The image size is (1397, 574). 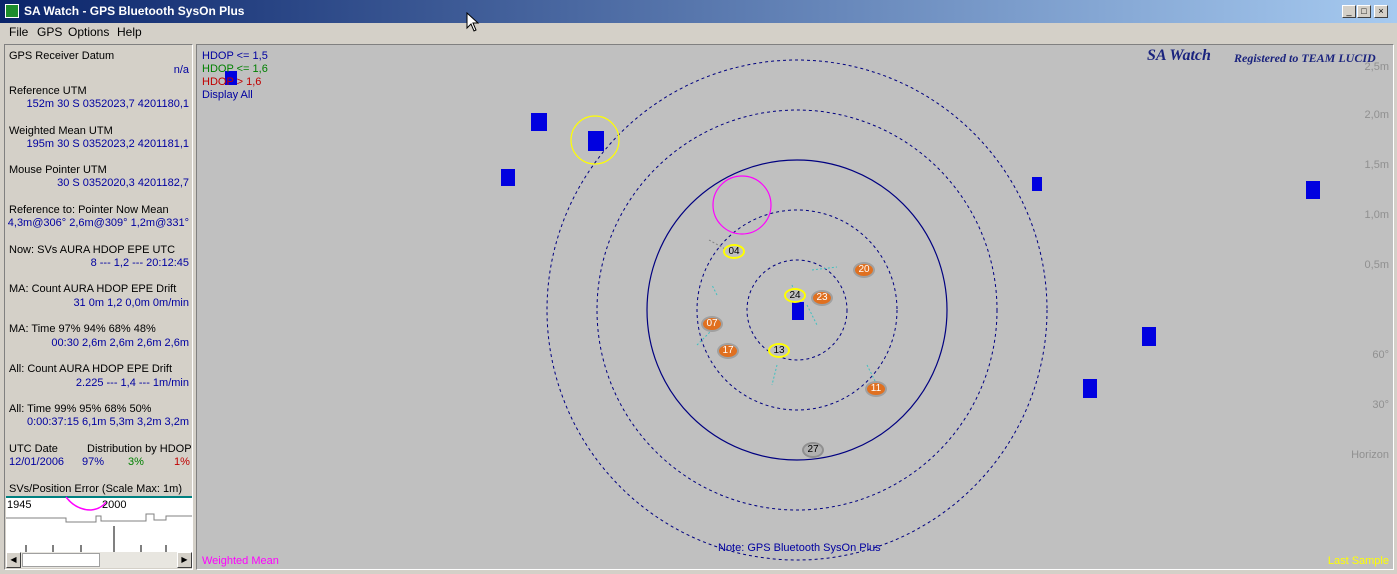 What do you see at coordinates (61, 560) in the screenshot?
I see `scroll-thumb` at bounding box center [61, 560].